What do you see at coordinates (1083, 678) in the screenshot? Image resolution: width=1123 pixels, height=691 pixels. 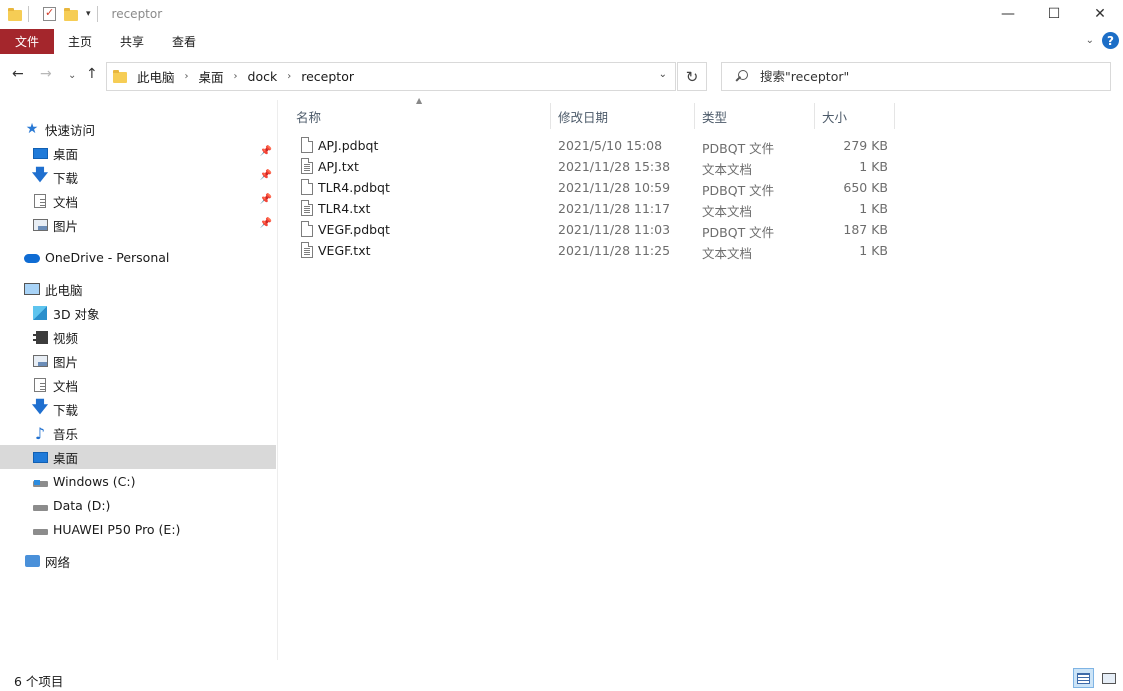 I see `details-view-button` at bounding box center [1083, 678].